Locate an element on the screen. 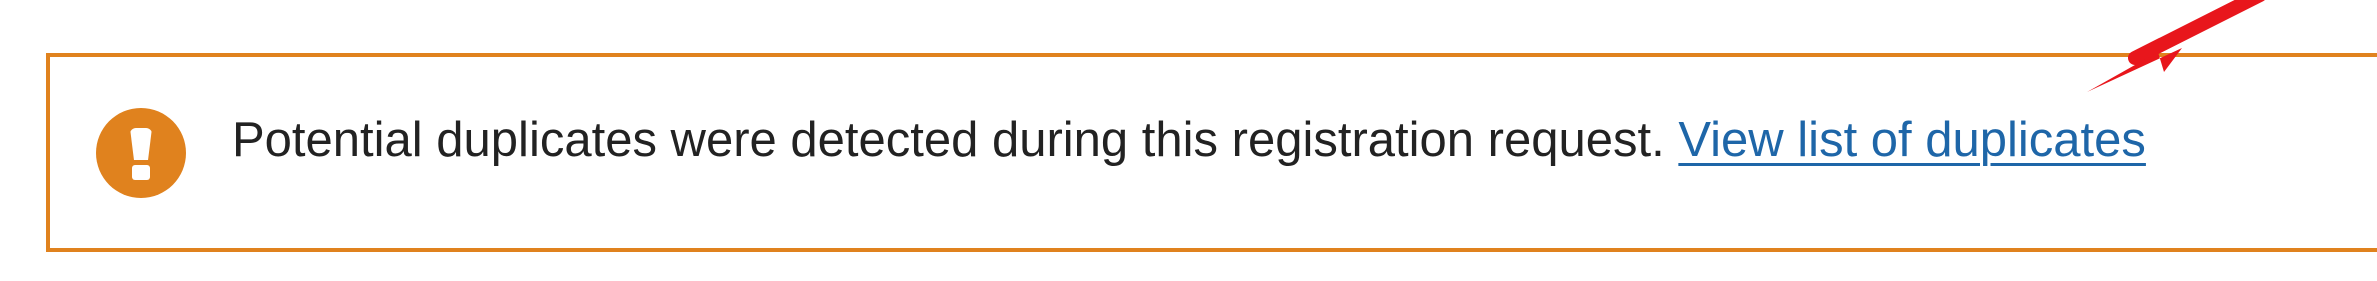  exclamation-icon is located at coordinates (141, 153).